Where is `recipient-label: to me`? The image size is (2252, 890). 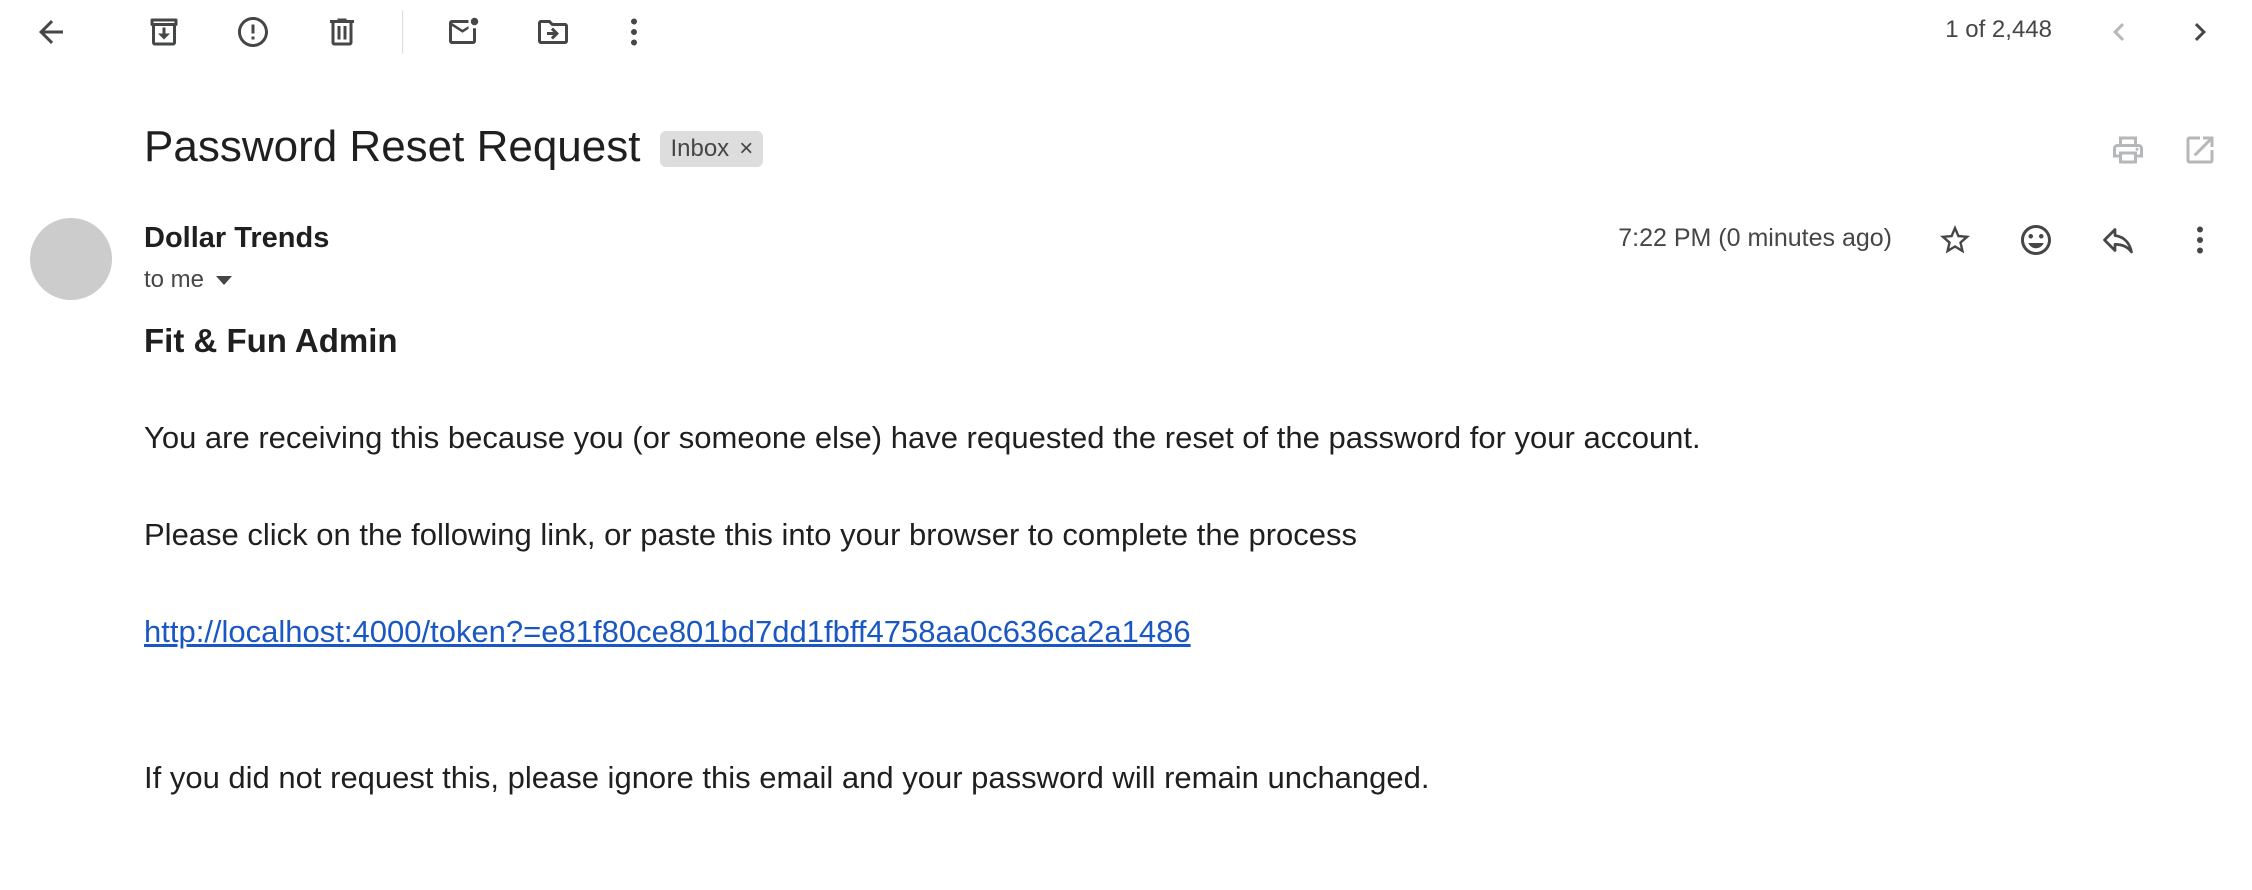
recipient-label: to me is located at coordinates (174, 279).